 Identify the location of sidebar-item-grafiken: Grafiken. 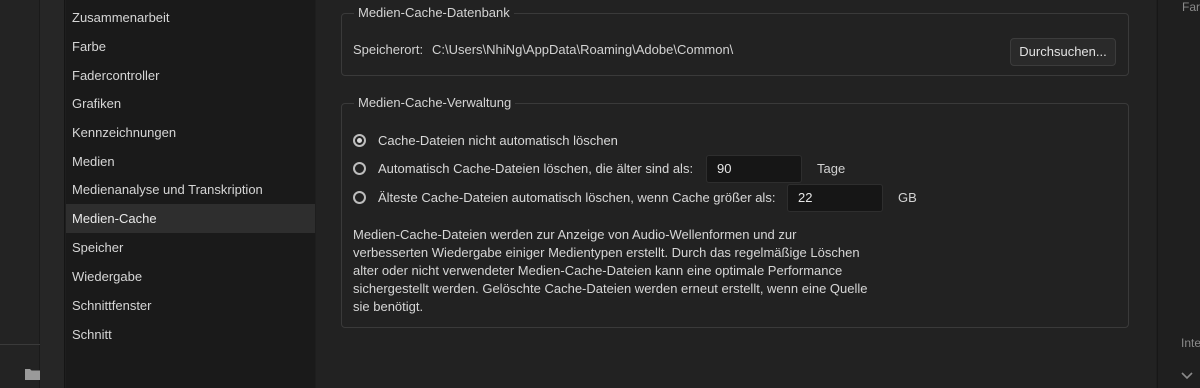
(190, 103).